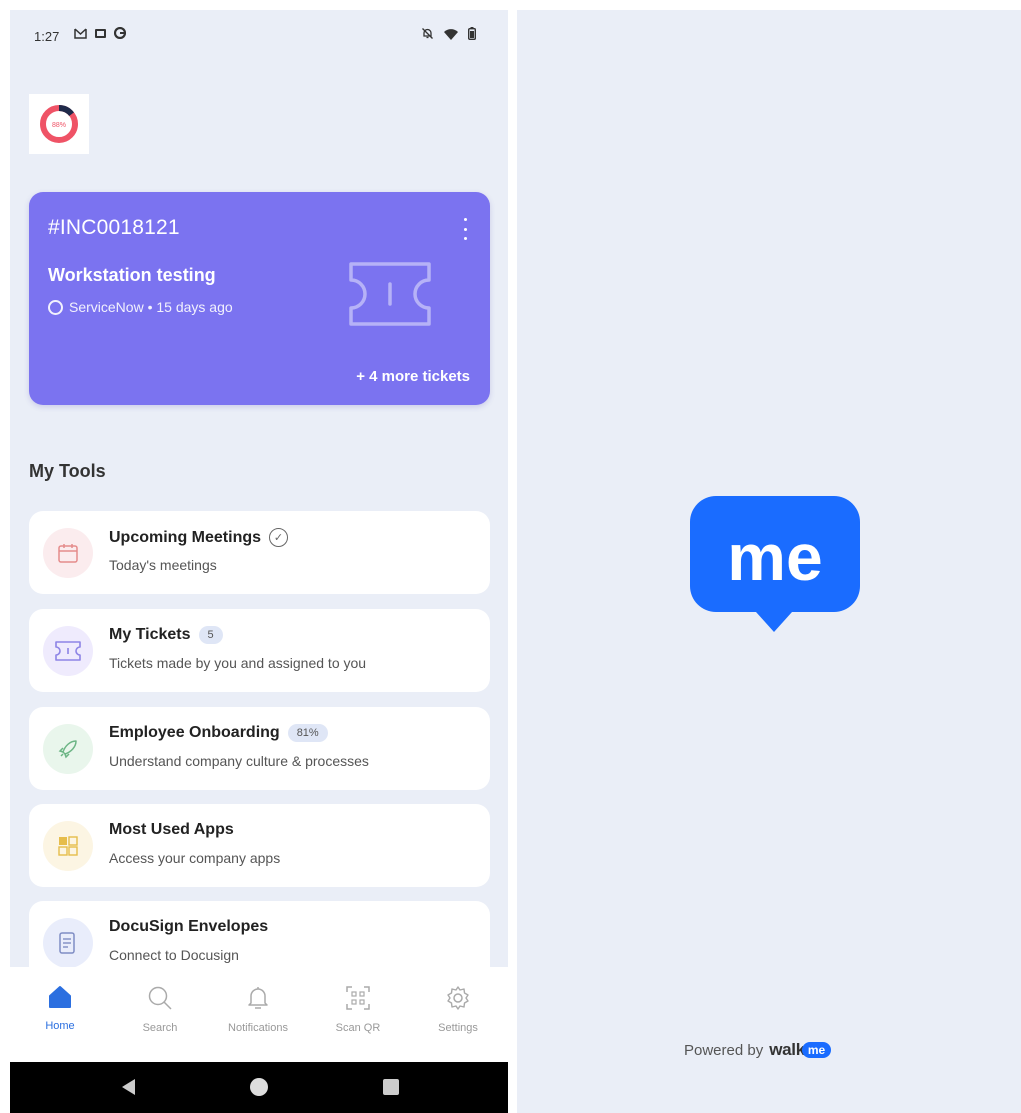  What do you see at coordinates (60, 997) in the screenshot?
I see `home-icon` at bounding box center [60, 997].